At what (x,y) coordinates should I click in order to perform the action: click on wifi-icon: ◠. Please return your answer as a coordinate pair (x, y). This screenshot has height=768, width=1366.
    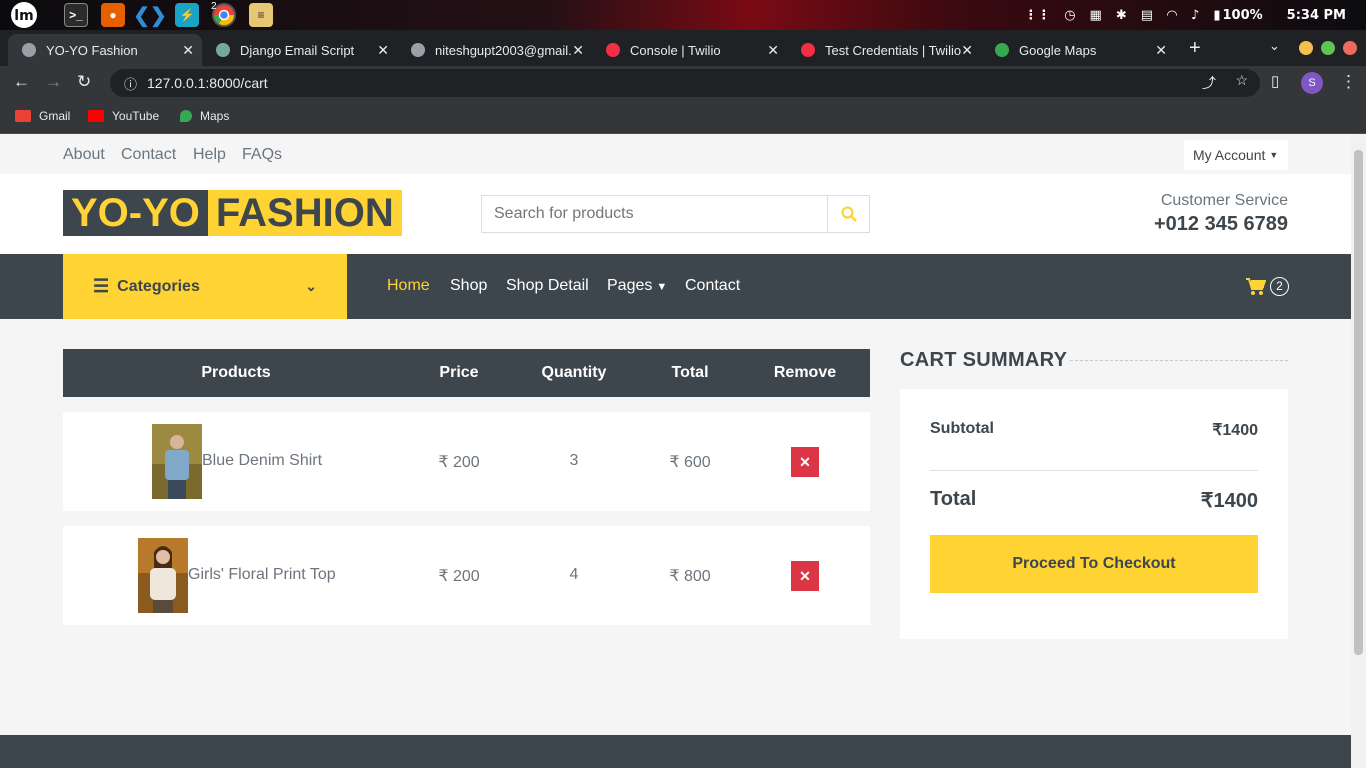
    Looking at the image, I should click on (1172, 15).